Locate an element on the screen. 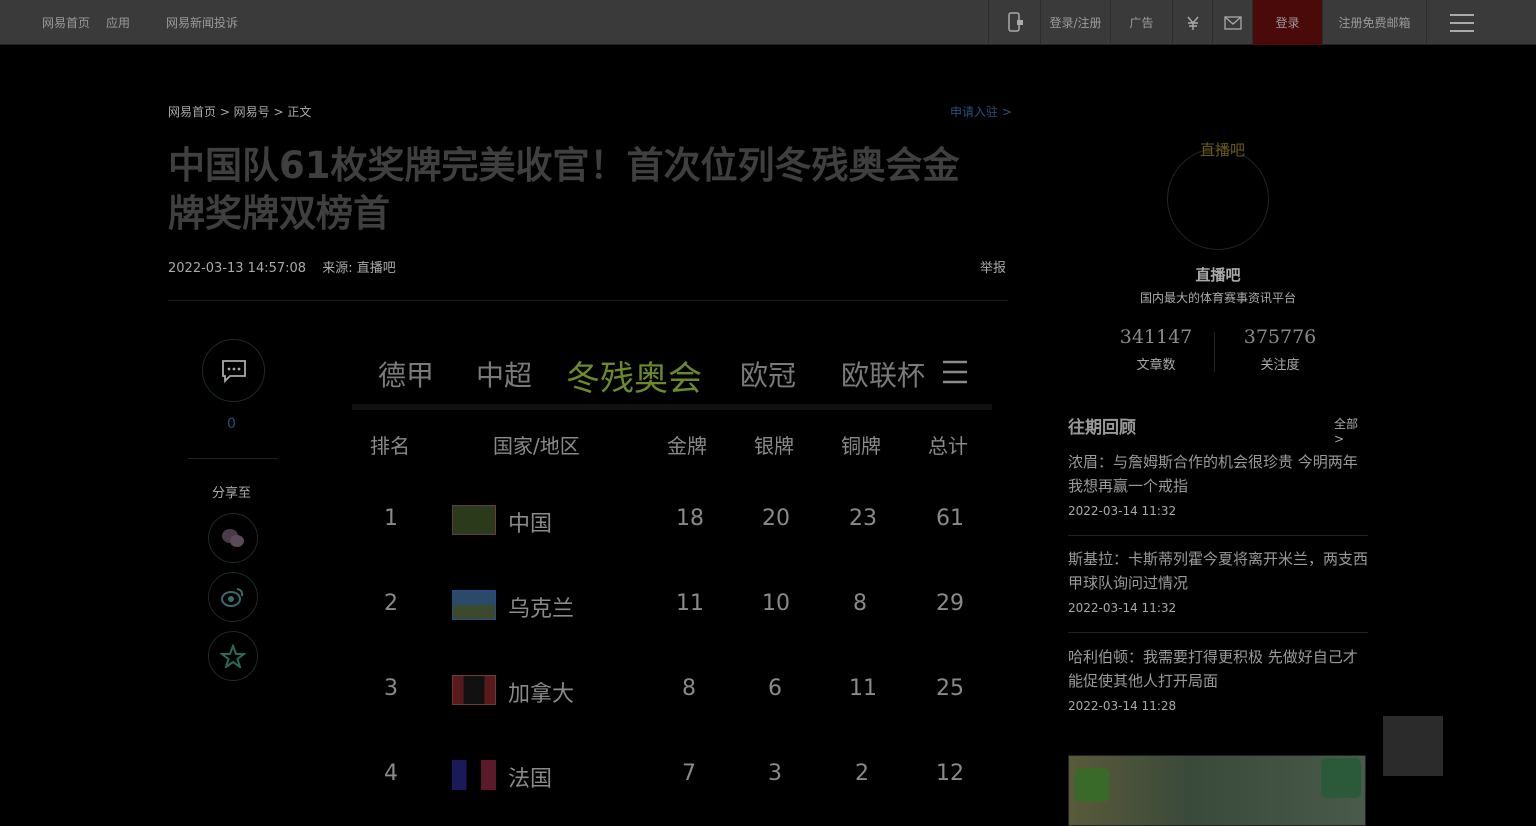 The width and height of the screenshot is (1536, 826). row-rank: 1 is located at coordinates (391, 518).